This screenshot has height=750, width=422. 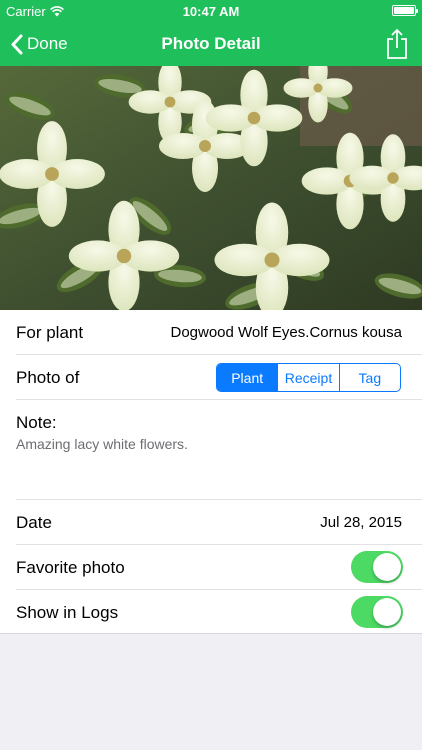 I want to click on battery-fill, so click(x=404, y=10).